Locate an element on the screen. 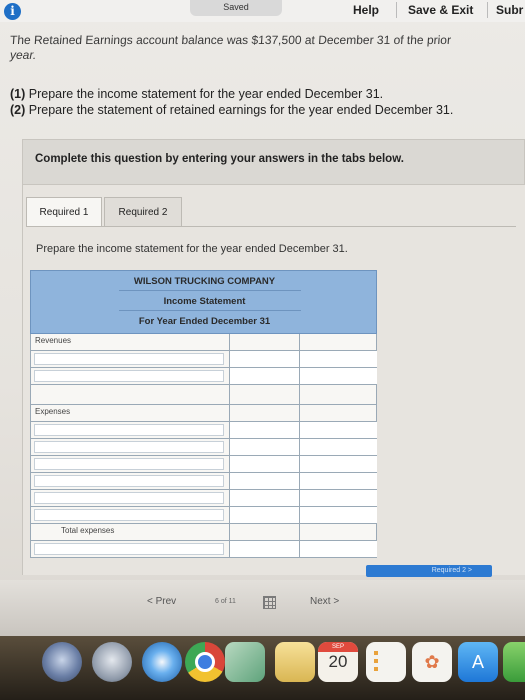  expenses-label: Expenses is located at coordinates (53, 411).